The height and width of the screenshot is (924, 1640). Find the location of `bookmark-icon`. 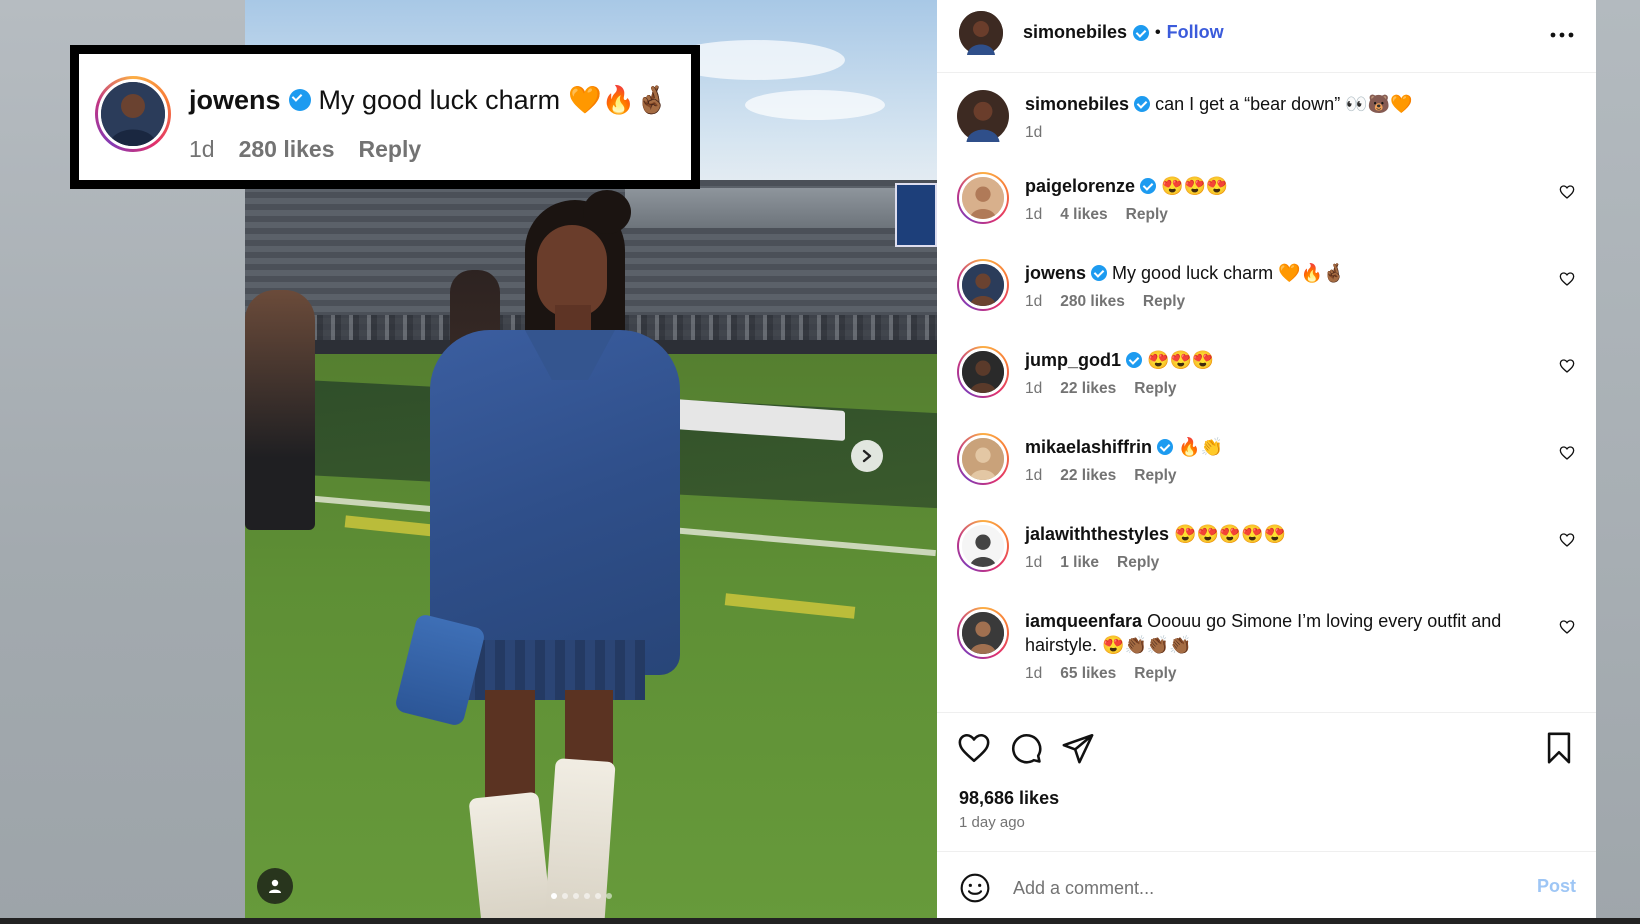

bookmark-icon is located at coordinates (1559, 748).